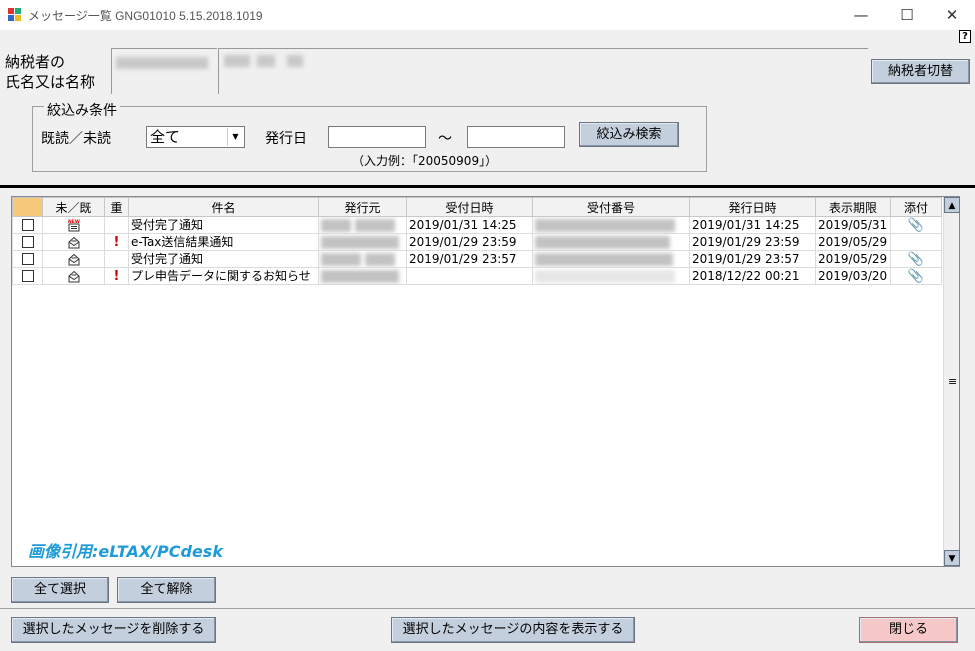  What do you see at coordinates (487, 608) in the screenshot?
I see `footer-divider` at bounding box center [487, 608].